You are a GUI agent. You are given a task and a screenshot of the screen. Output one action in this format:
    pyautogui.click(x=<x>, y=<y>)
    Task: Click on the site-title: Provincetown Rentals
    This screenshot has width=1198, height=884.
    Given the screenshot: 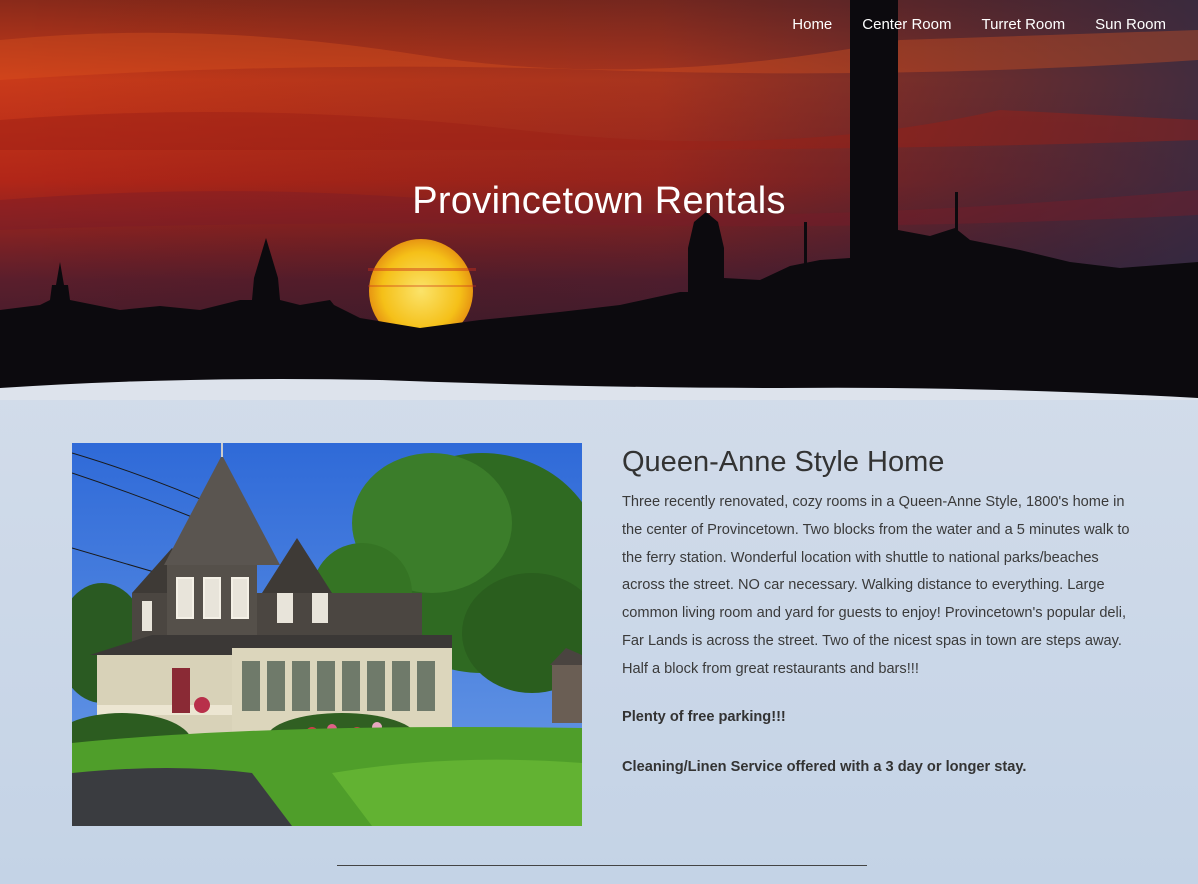 What is the action you would take?
    pyautogui.click(x=599, y=201)
    